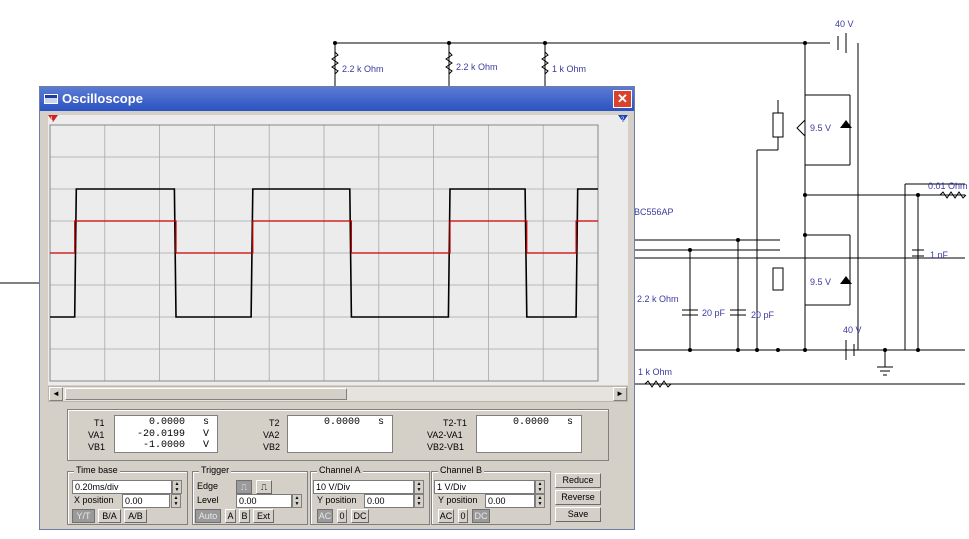 This screenshot has height=539, width=969. Describe the element at coordinates (461, 470) in the screenshot. I see `channel-b-label: Channel B` at that location.